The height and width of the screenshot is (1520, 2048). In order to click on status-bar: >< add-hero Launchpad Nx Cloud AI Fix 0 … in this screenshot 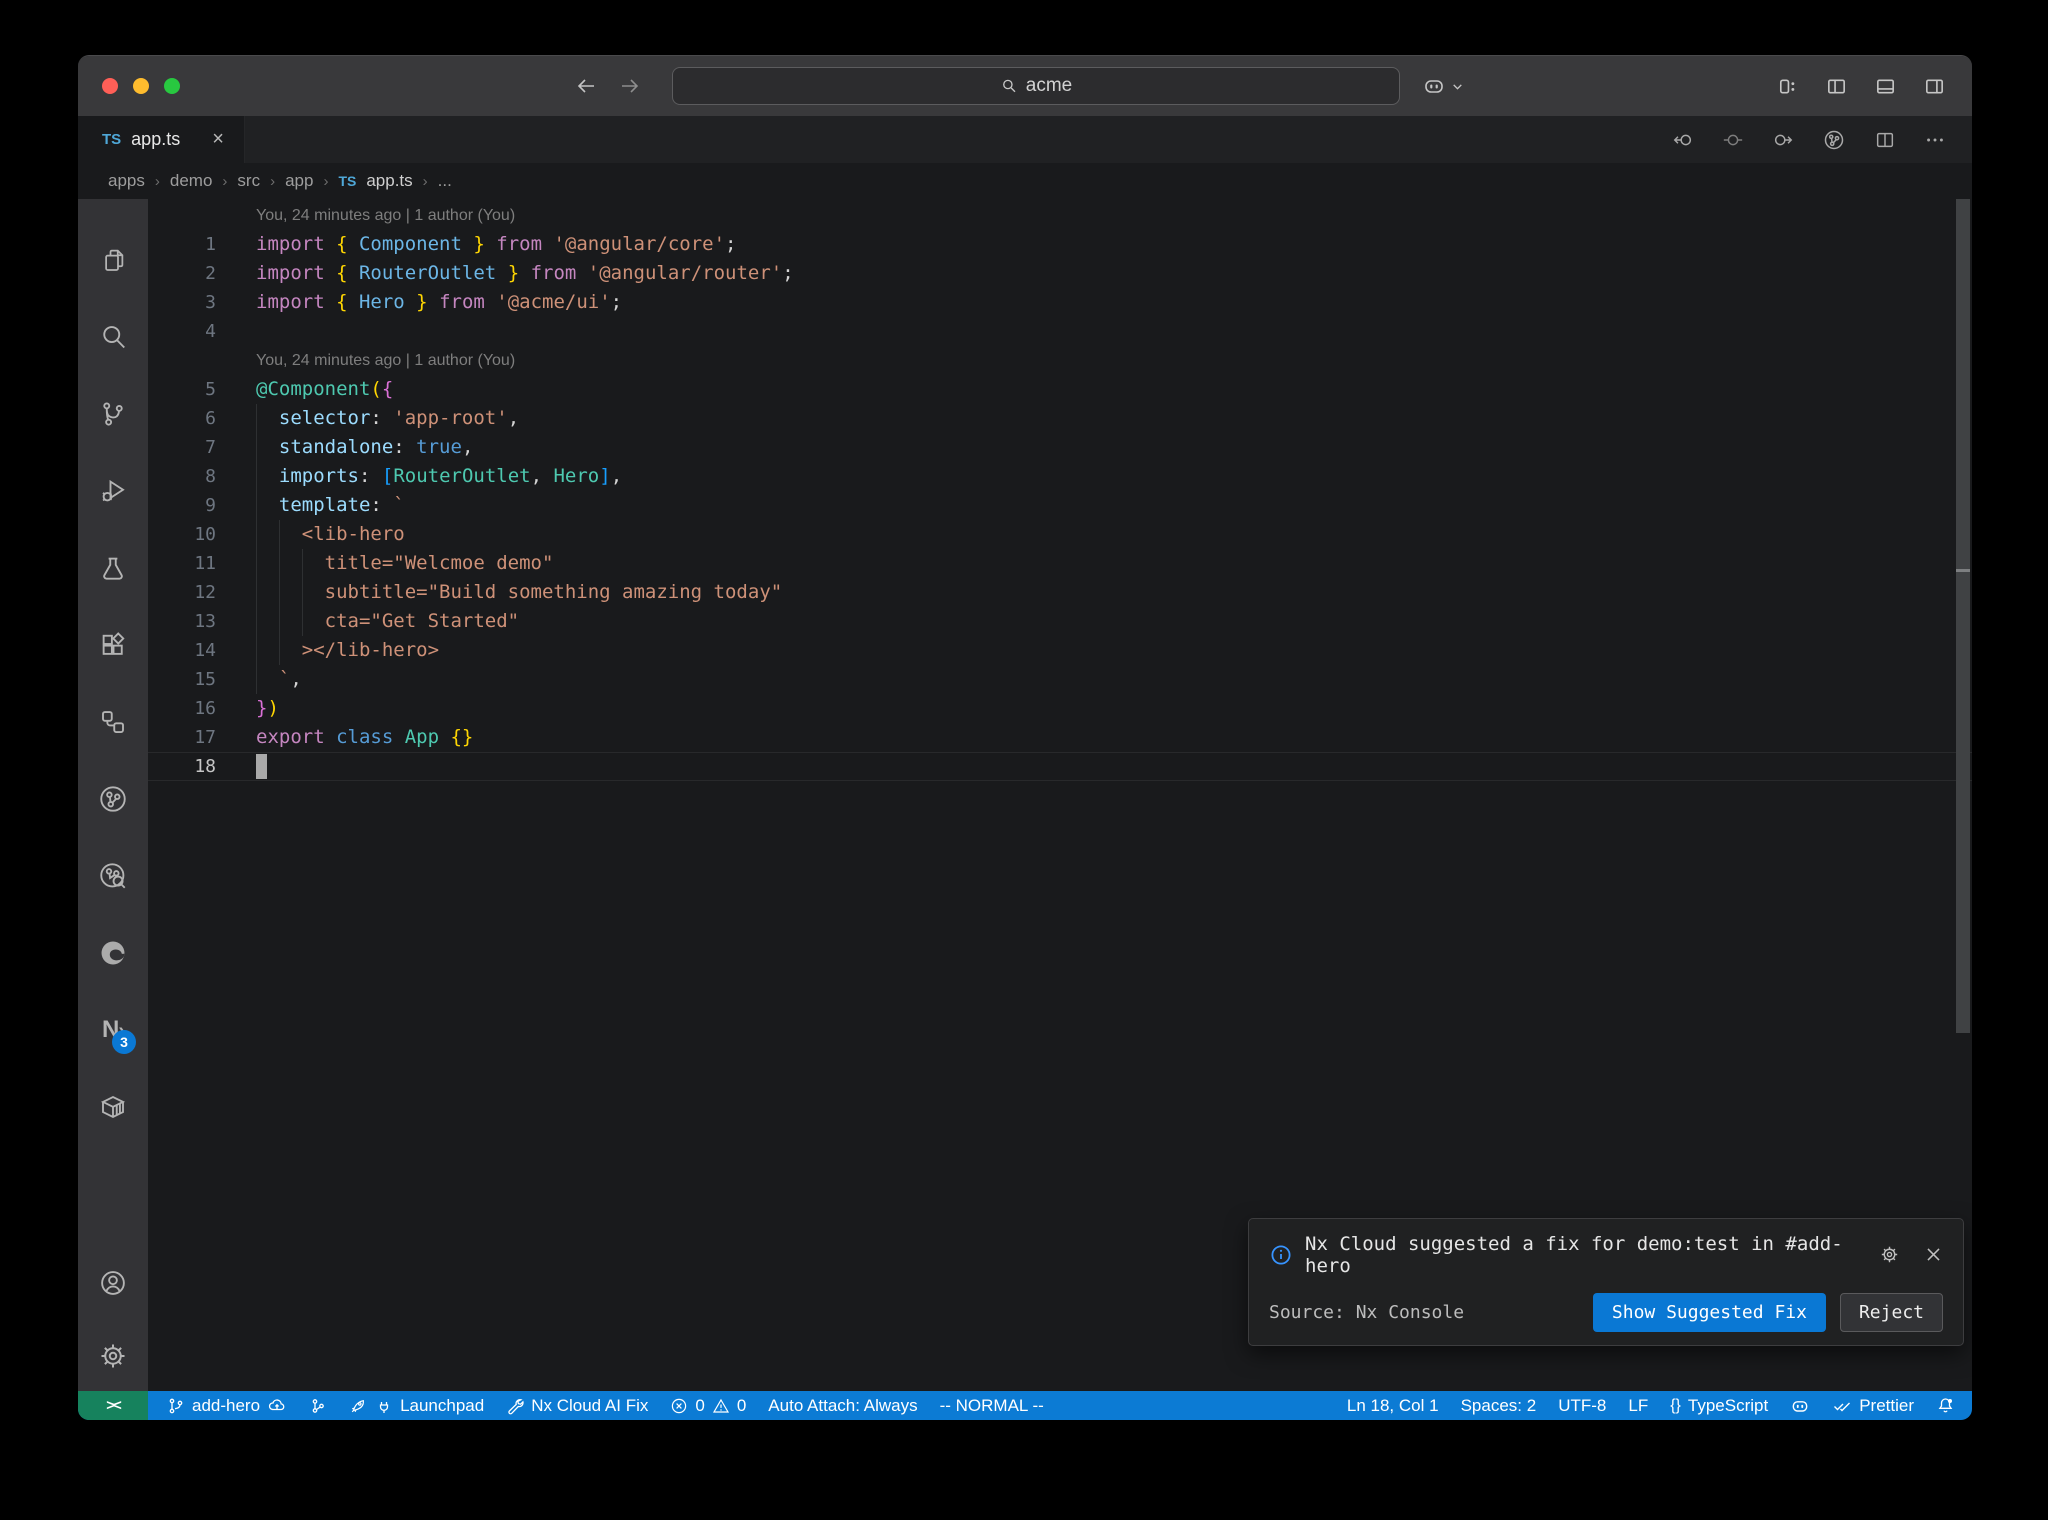, I will do `click(1025, 1405)`.